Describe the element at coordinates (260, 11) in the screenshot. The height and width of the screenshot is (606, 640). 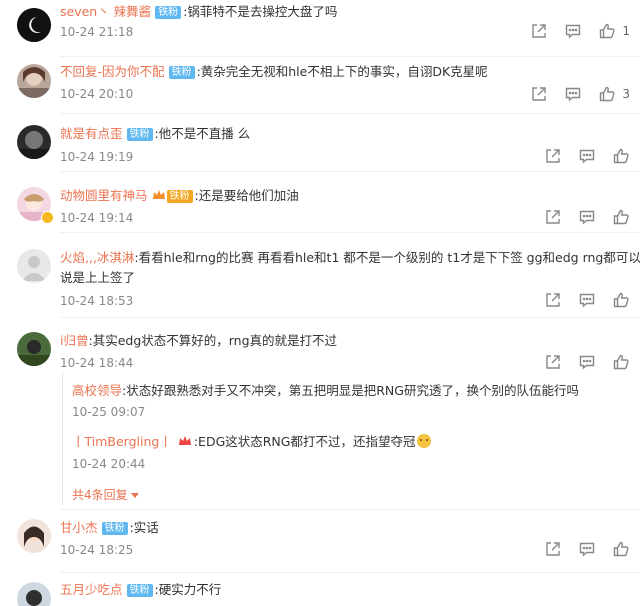
I see `comment-text: :锅菲特不是去操控大盘了吗` at that location.